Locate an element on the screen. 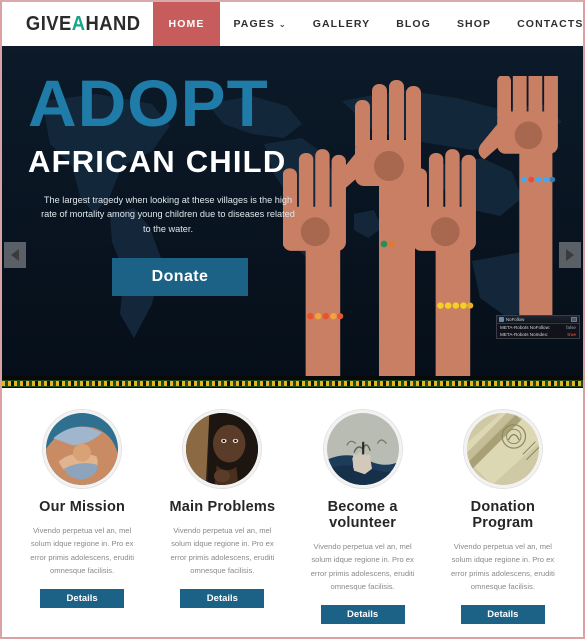  popup-row-nofollow: META-Robots NoFollow: false is located at coordinates (538, 327).